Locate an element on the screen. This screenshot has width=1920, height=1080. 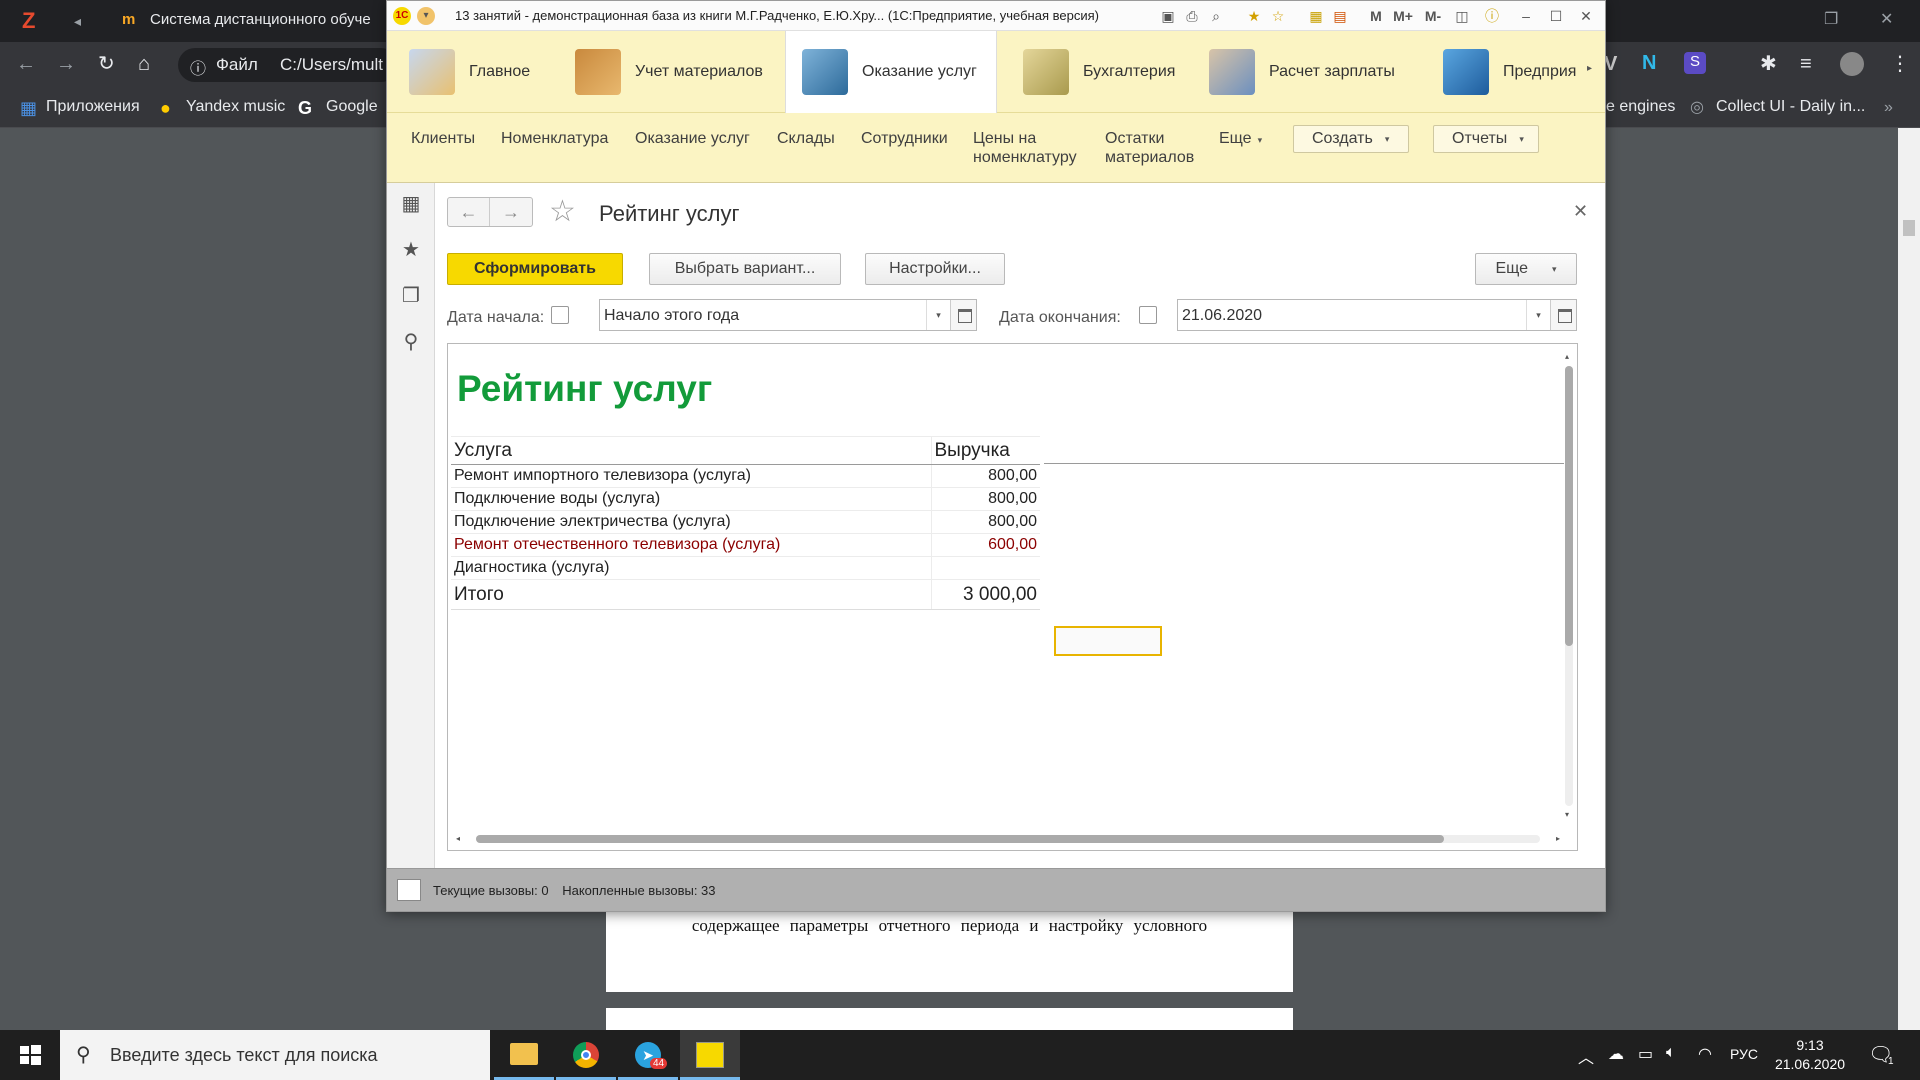
selected-cell is located at coordinates (1108, 641).